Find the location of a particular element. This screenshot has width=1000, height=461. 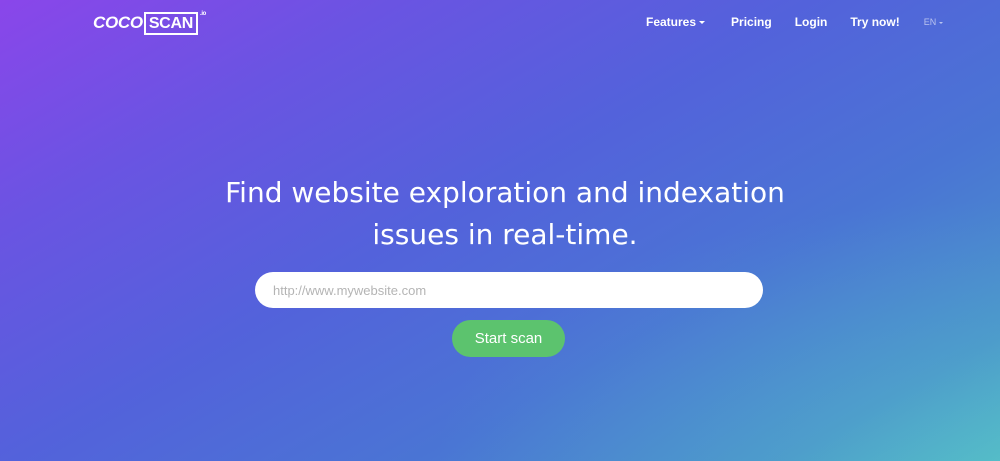

logo-text-suffix: .io is located at coordinates (203, 14).